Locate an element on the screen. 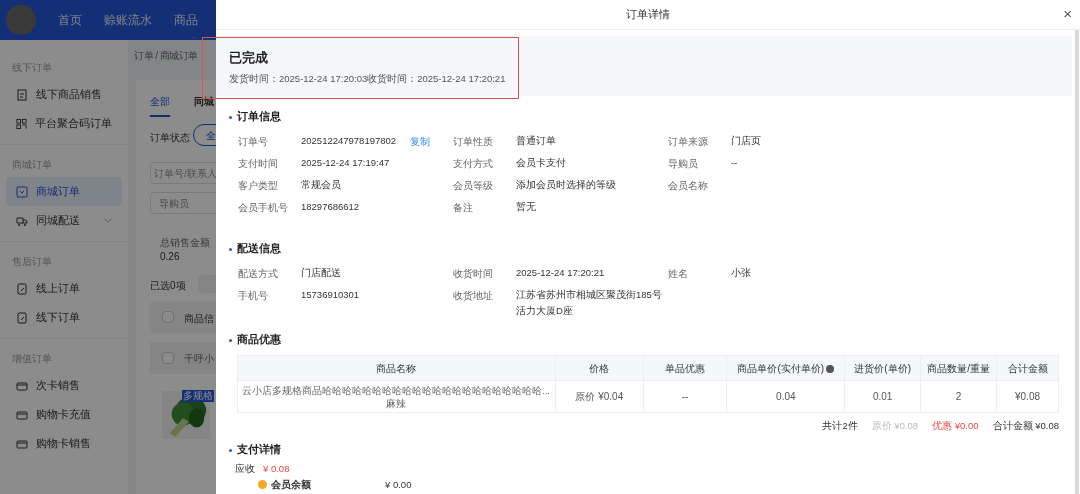 The height and width of the screenshot is (494, 1080). field-label: 订单性质 is located at coordinates (473, 142).